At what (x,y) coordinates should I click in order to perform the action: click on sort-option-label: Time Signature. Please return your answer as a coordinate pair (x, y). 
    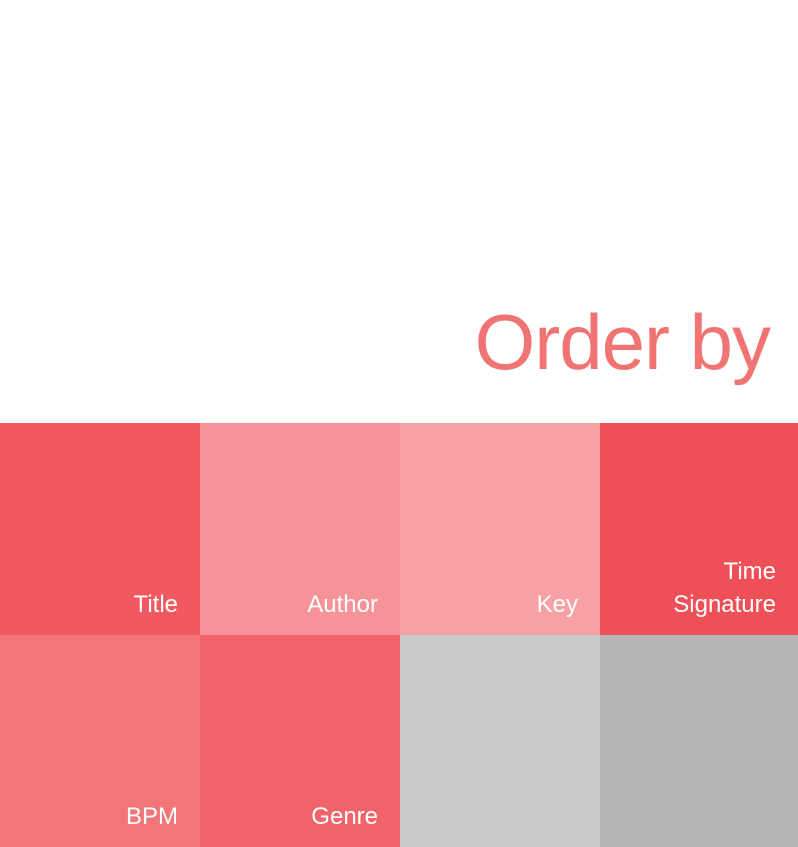
    Looking at the image, I should click on (724, 588).